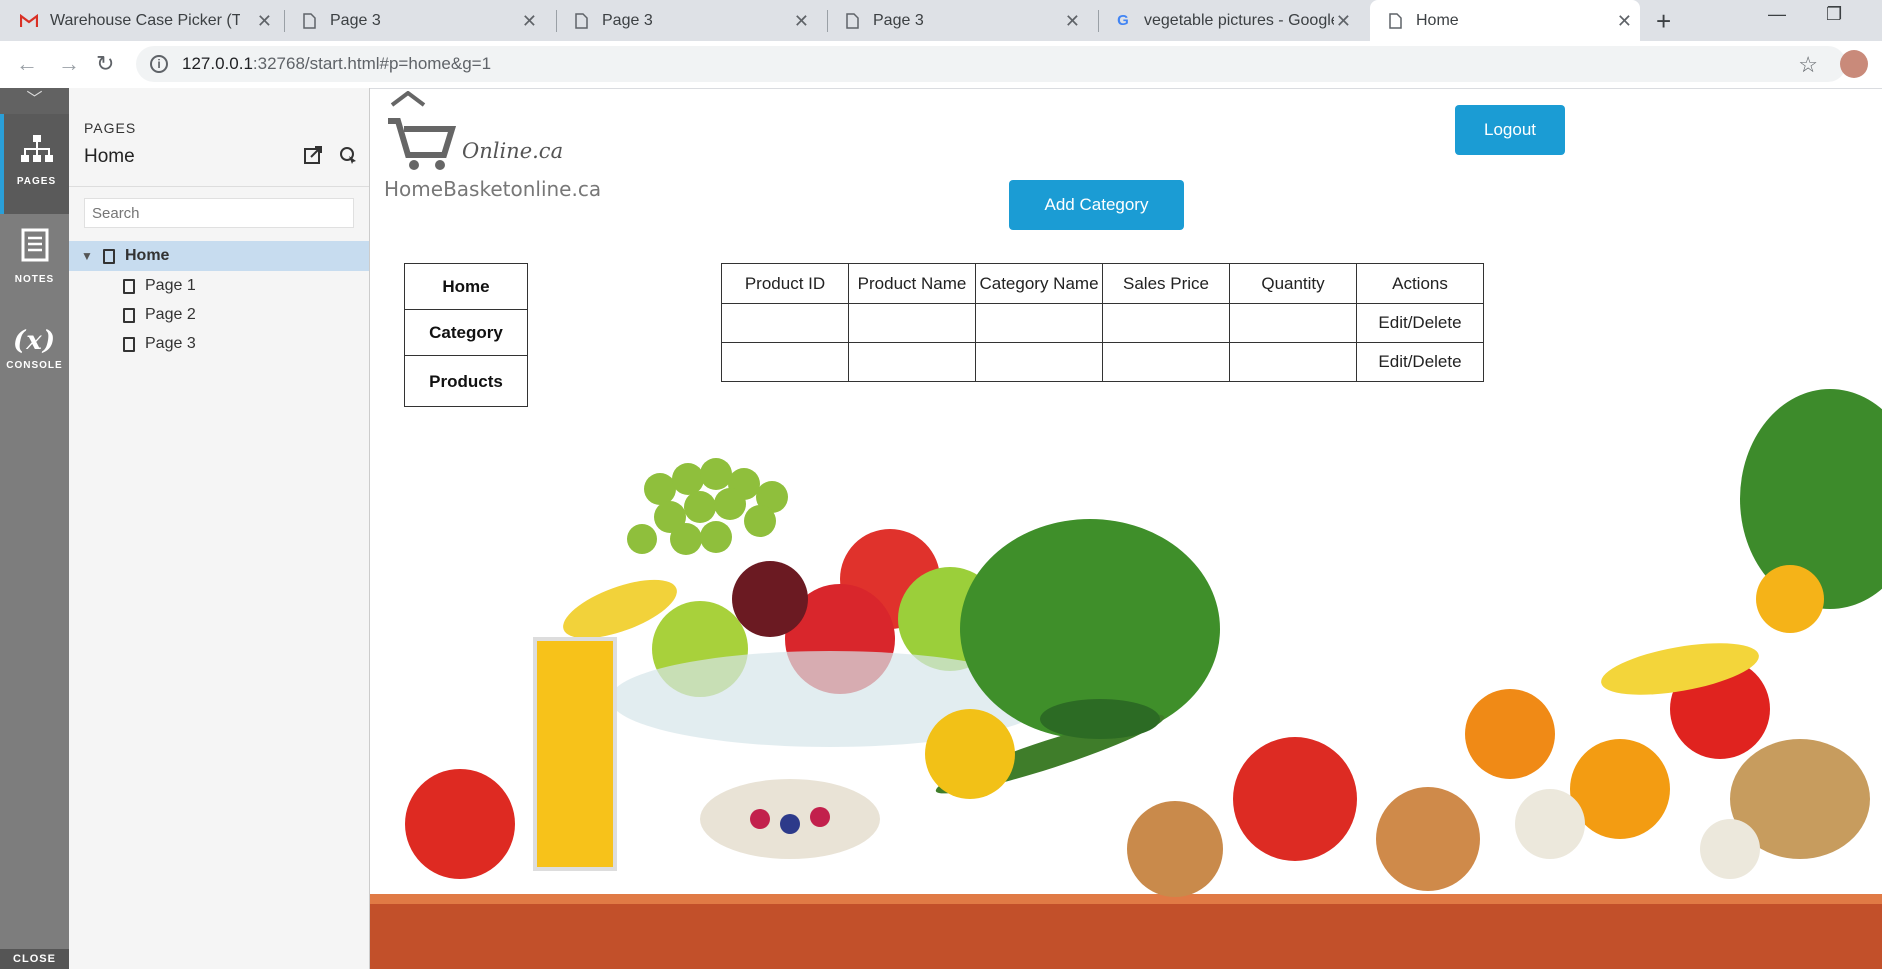 The height and width of the screenshot is (969, 1882). What do you see at coordinates (170, 285) in the screenshot?
I see `tree-item-label: Page 1` at bounding box center [170, 285].